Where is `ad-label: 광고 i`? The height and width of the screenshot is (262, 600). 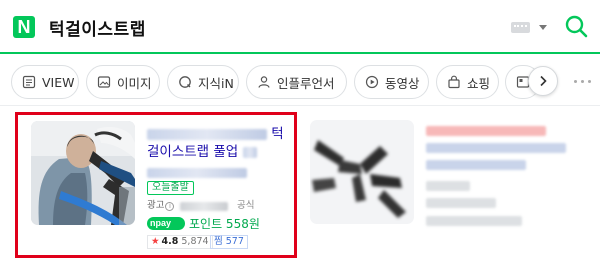
ad-label: 광고 i is located at coordinates (161, 206).